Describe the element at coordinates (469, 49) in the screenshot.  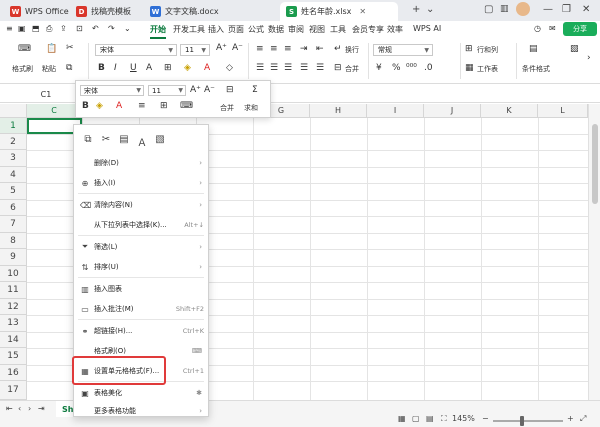
I see `rows-cols-icon: ⊞` at that location.